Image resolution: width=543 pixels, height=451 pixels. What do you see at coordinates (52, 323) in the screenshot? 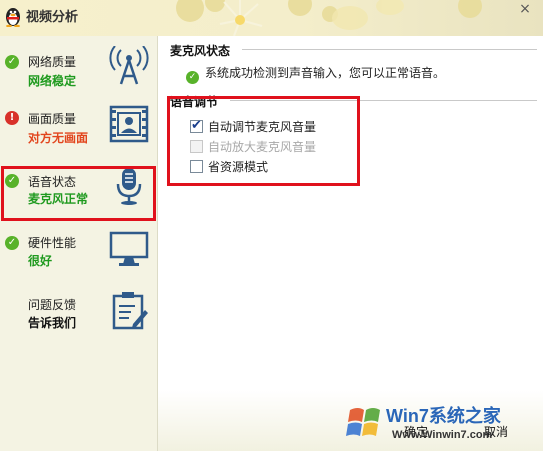
I see `sidebar-item-status: 告诉我们` at bounding box center [52, 323].